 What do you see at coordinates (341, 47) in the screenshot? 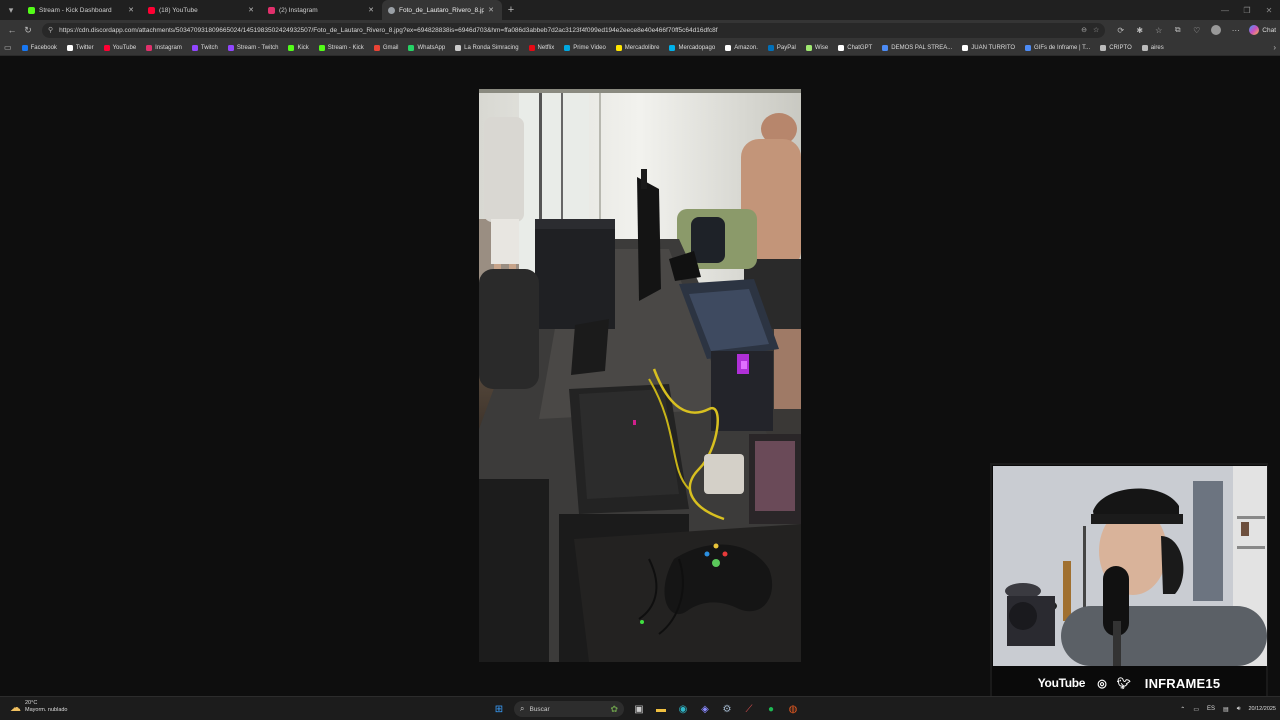
I see `bookmark-stream-kick: Stream - Kick` at bounding box center [341, 47].